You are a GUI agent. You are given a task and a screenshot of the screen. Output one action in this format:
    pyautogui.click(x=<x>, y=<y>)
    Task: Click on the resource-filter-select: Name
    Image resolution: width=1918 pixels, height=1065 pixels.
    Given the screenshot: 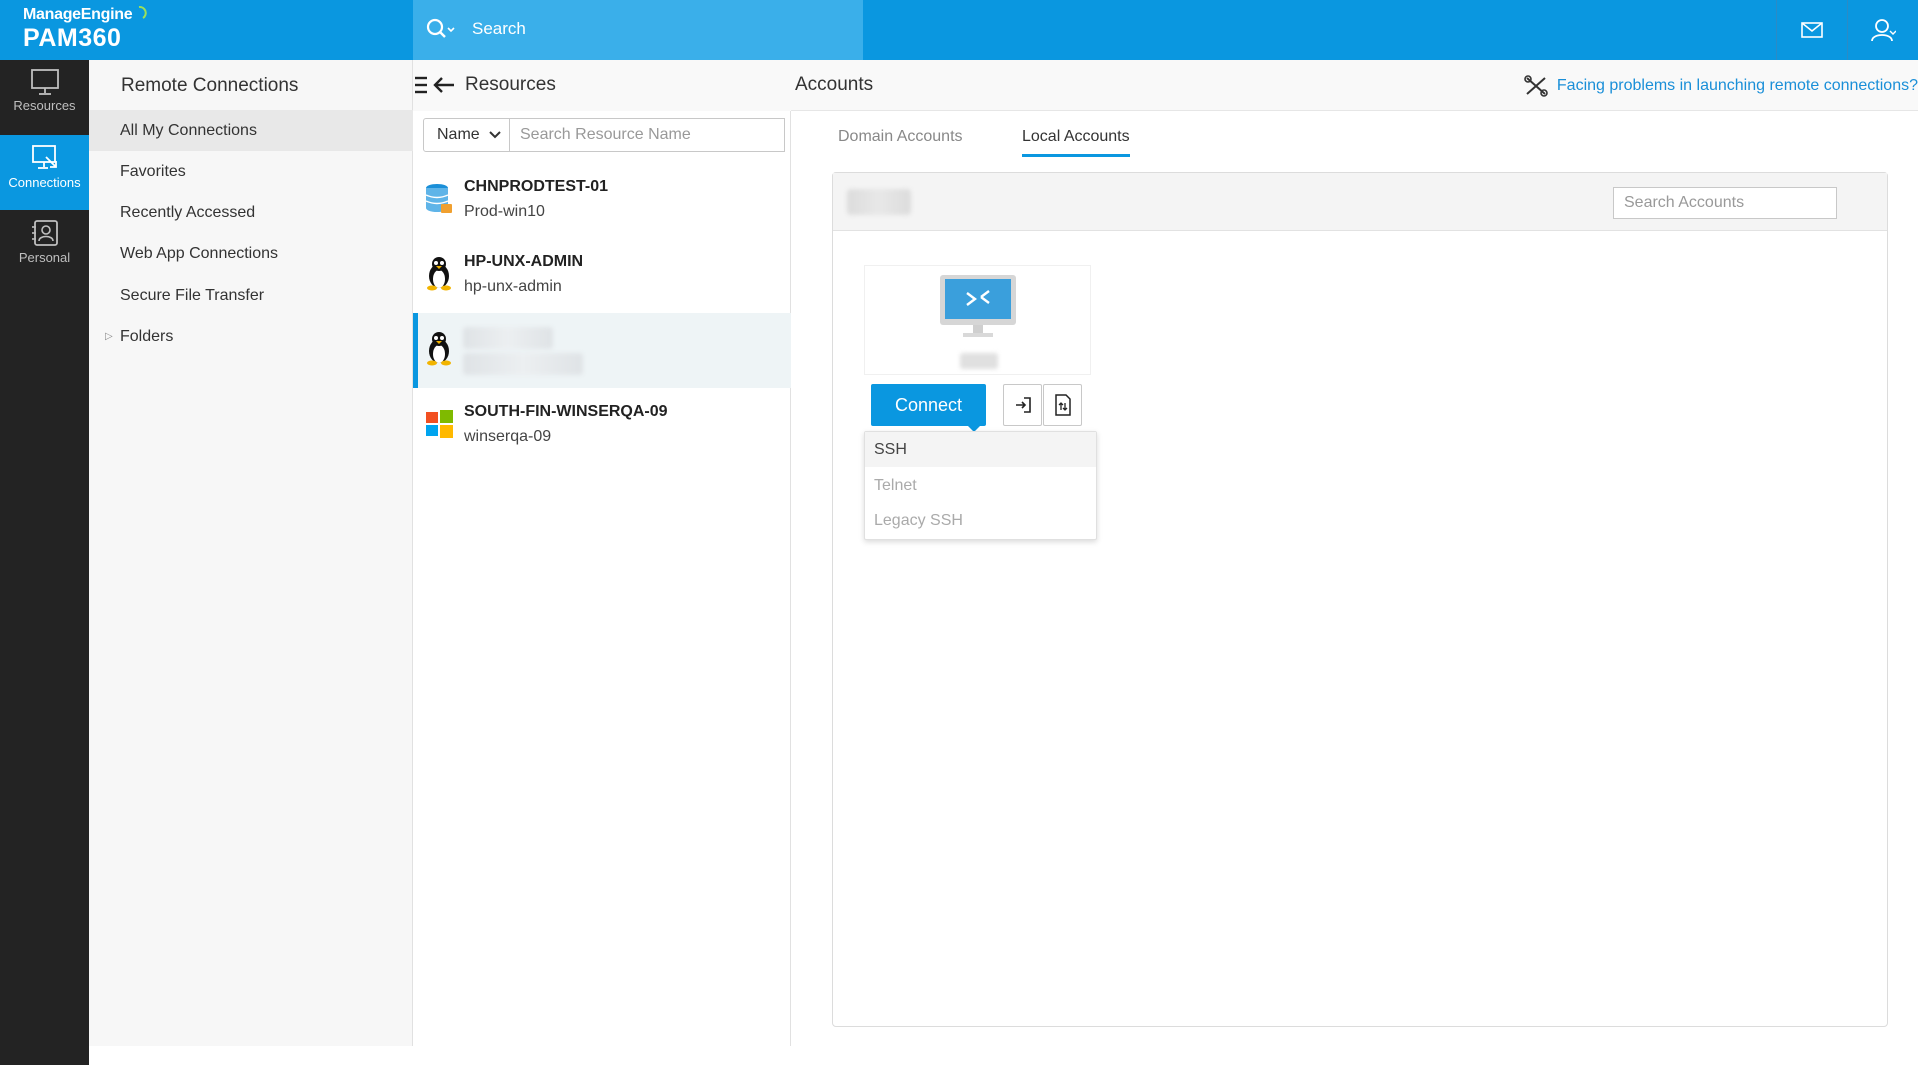 What is the action you would take?
    pyautogui.click(x=466, y=135)
    